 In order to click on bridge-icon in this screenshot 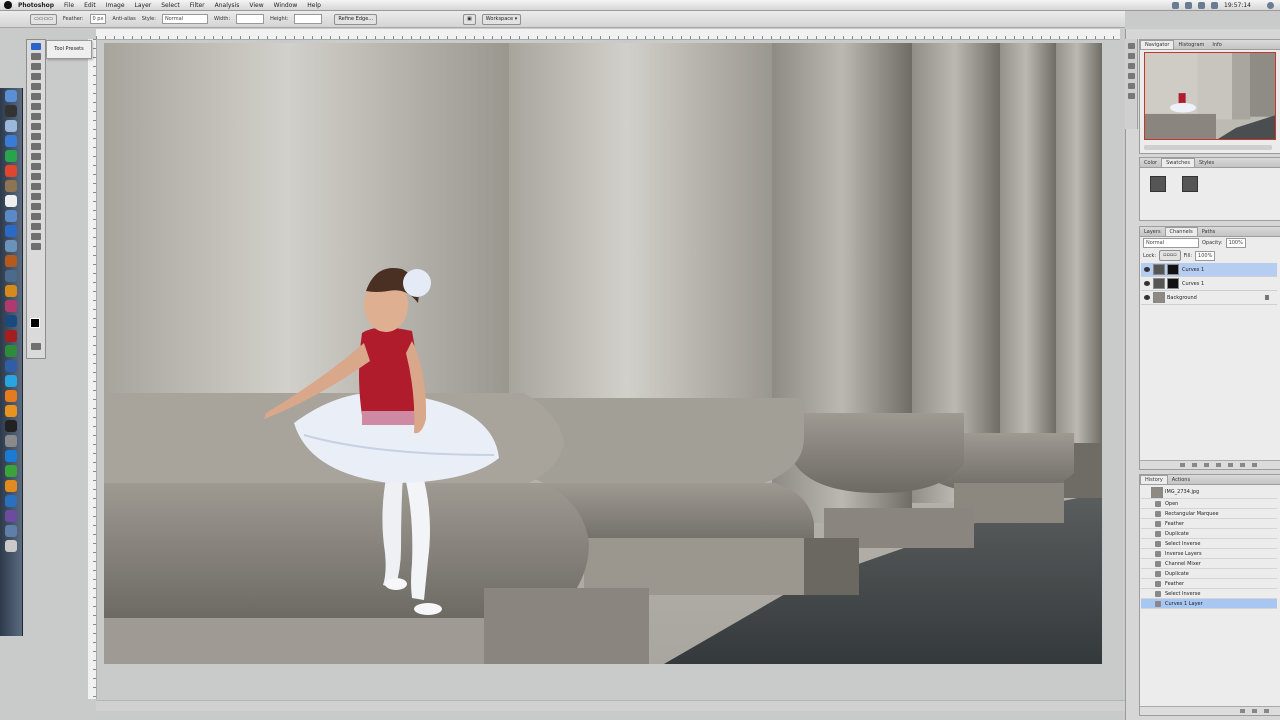, I will do `click(11, 261)`.